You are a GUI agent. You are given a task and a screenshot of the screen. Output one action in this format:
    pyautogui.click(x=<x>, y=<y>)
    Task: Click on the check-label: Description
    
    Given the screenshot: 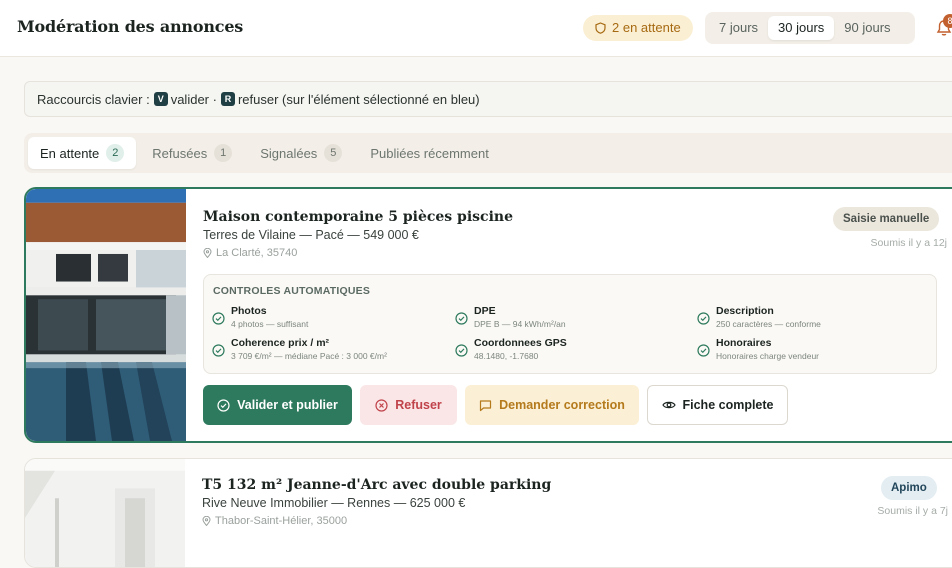 What is the action you would take?
    pyautogui.click(x=745, y=311)
    